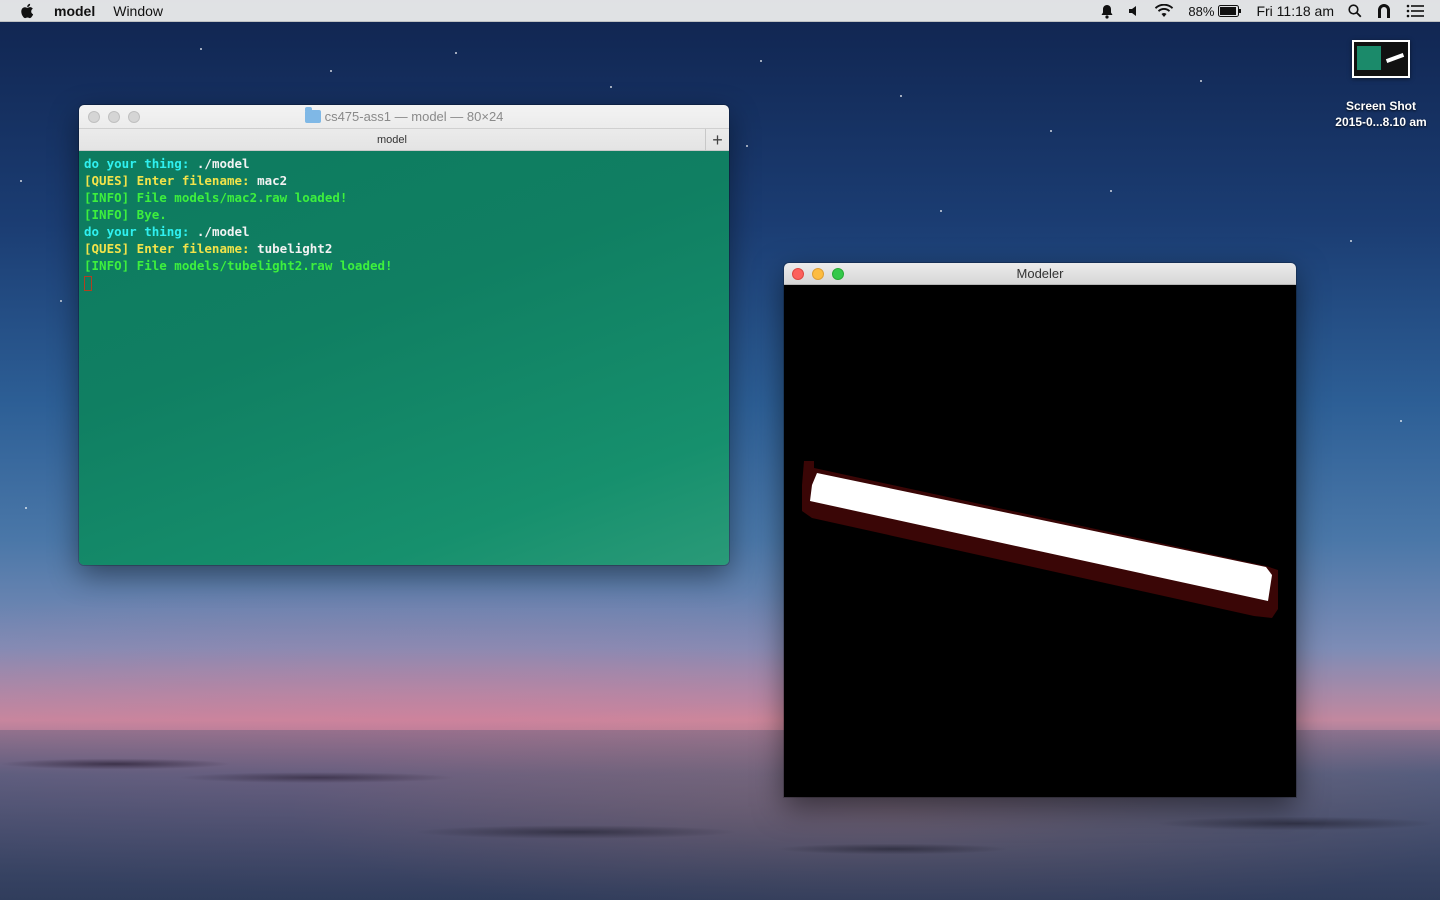 This screenshot has height=900, width=1440. I want to click on terminal-title-text: cs475-ass1 — model — 80×24, so click(414, 116).